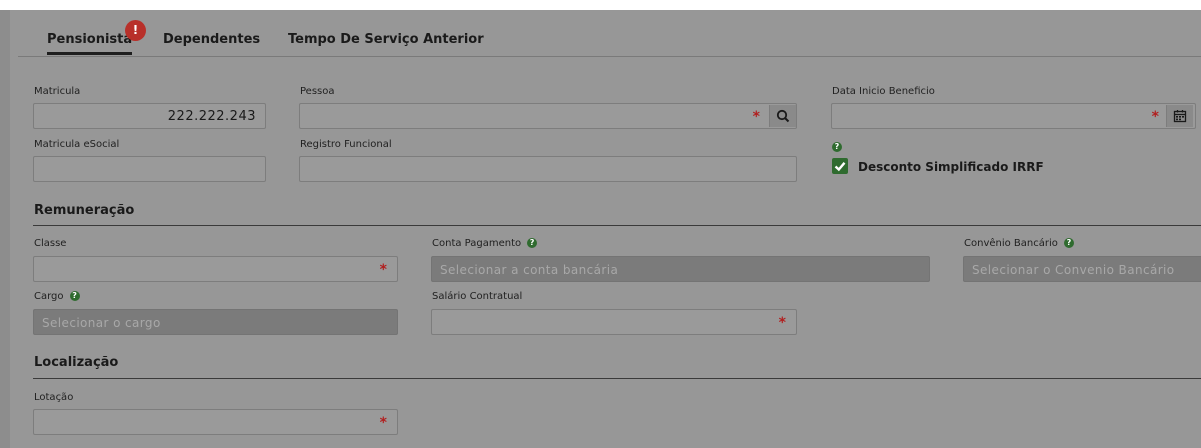 The width and height of the screenshot is (1201, 448). What do you see at coordinates (54, 397) in the screenshot?
I see `lotacao-label: Lotação` at bounding box center [54, 397].